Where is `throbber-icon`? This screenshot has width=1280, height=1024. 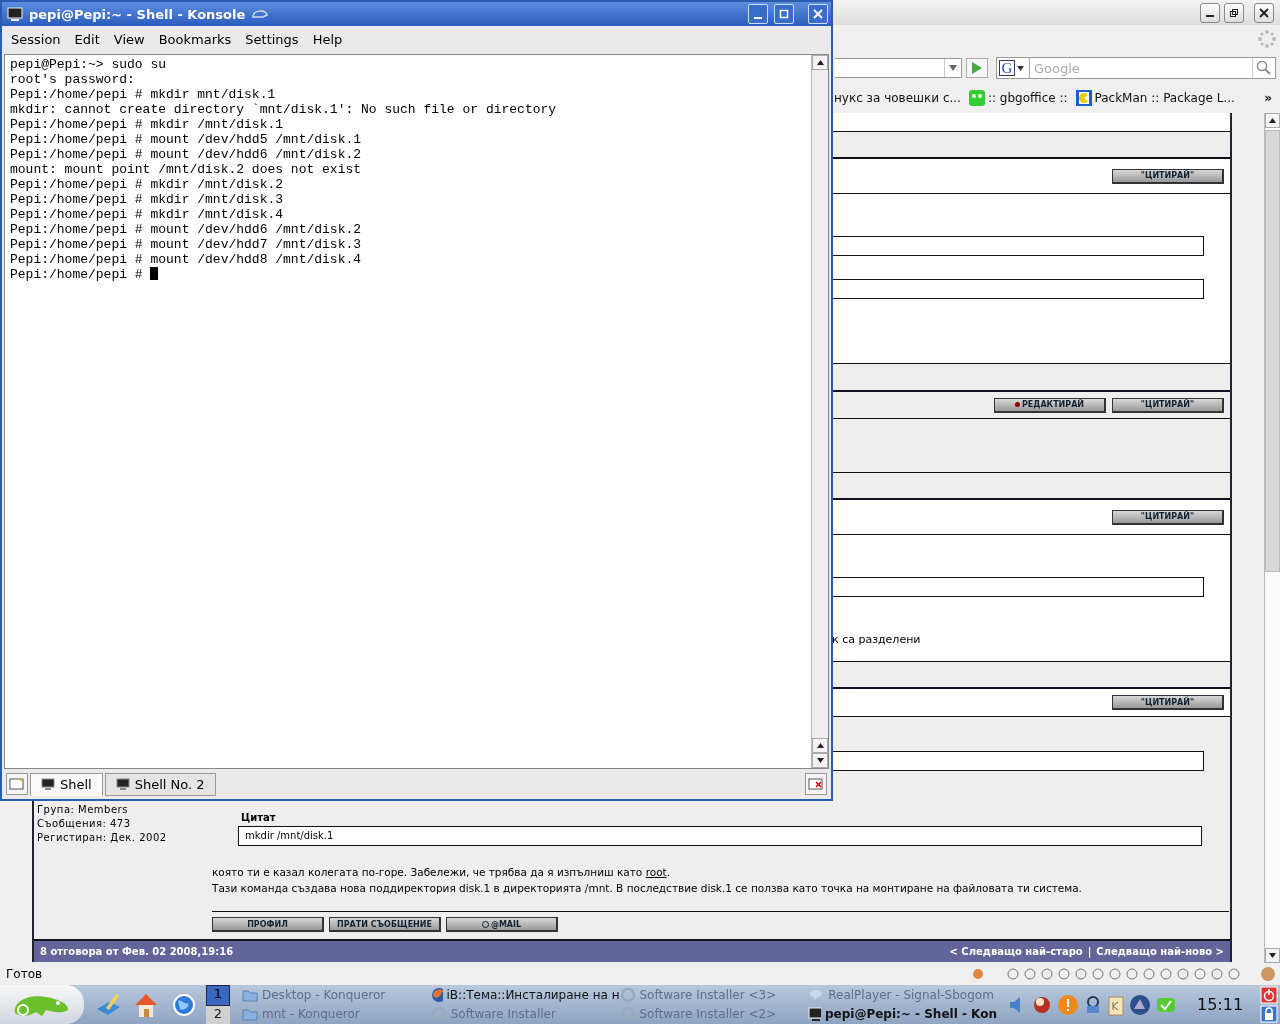
throbber-icon is located at coordinates (1267, 39).